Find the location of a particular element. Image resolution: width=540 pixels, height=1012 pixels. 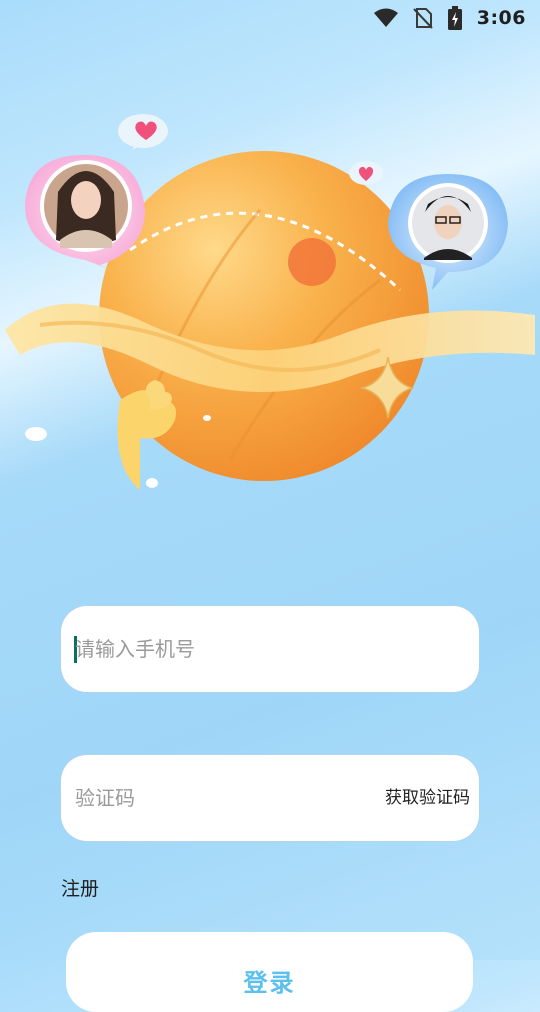

phone-field is located at coordinates (270, 649).